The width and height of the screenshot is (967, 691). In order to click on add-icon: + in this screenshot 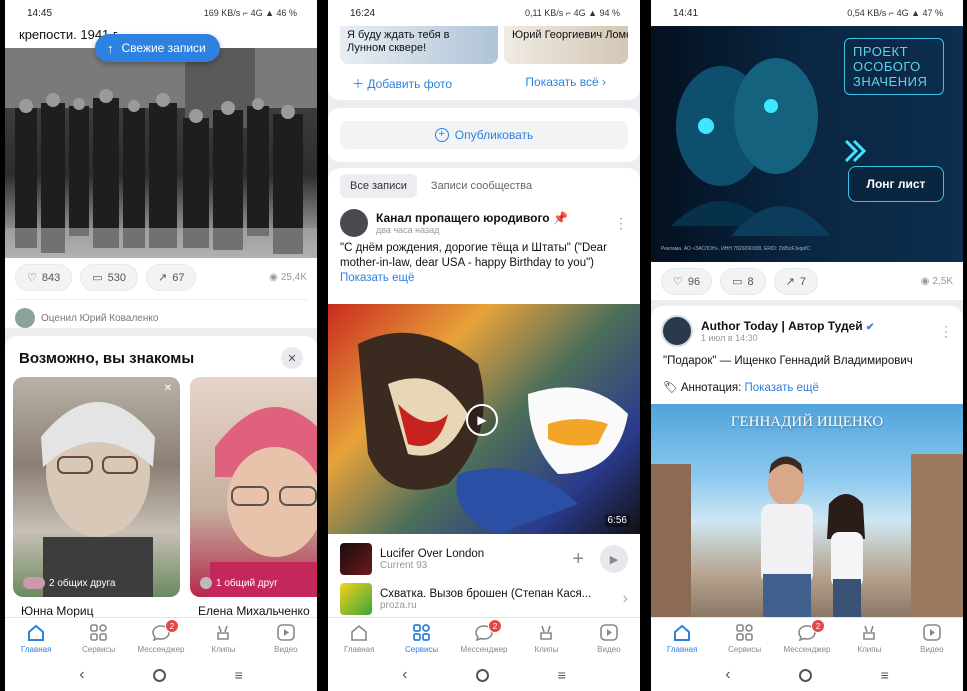, I will do `click(578, 559)`.